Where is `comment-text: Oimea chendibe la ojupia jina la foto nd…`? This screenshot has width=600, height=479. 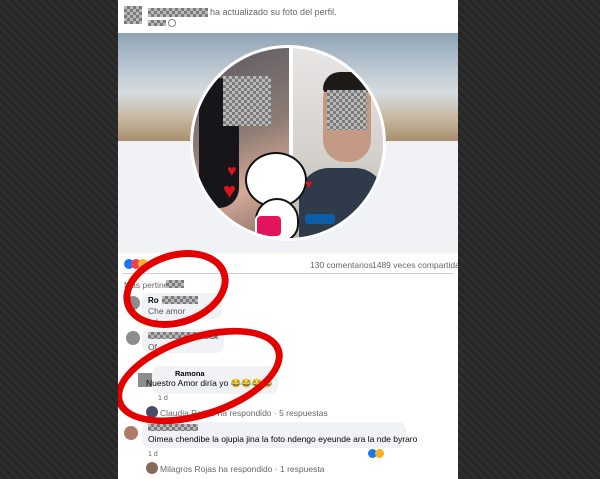 comment-text: Oimea chendibe la ojupia jina la foto nd… is located at coordinates (283, 439).